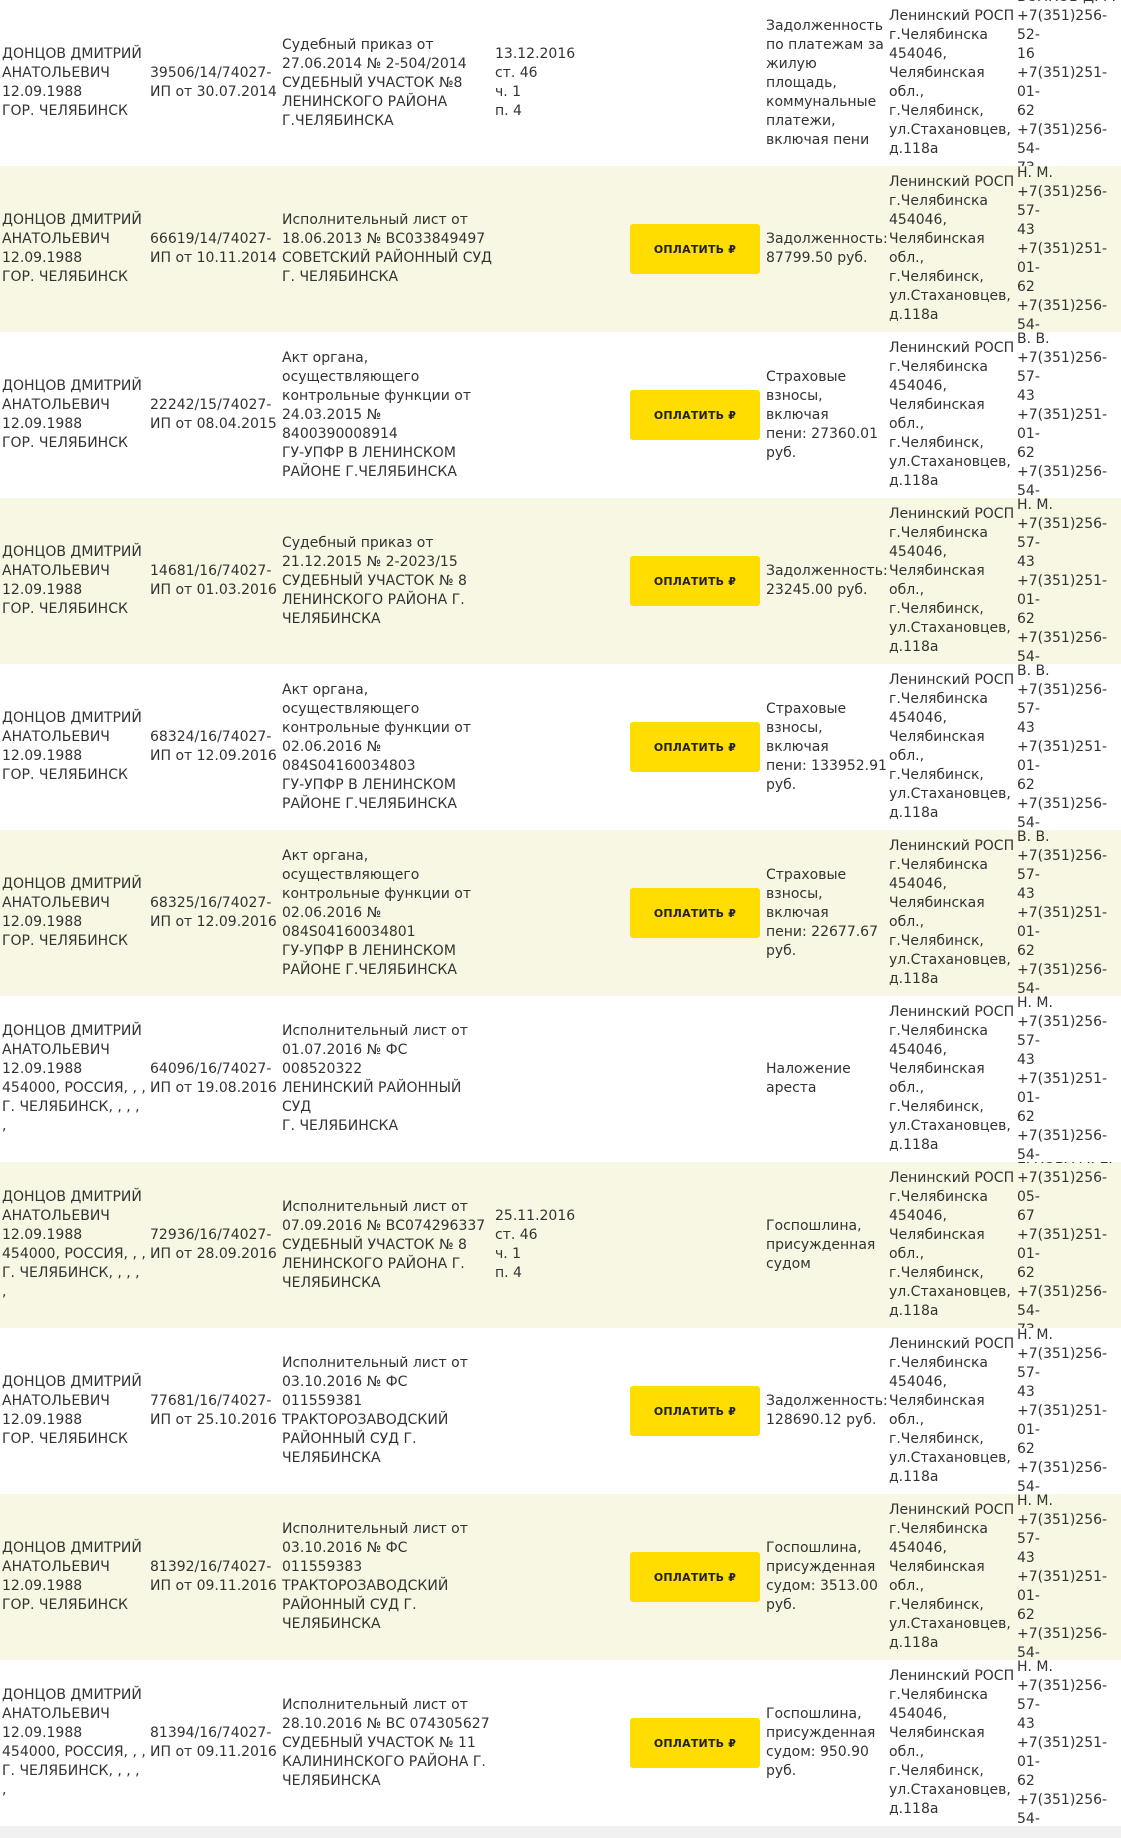 This screenshot has width=1121, height=1838. What do you see at coordinates (215, 1743) in the screenshot?
I see `proceeding-number-cell: 81394/16/74027- ИП от 09.11.2016` at bounding box center [215, 1743].